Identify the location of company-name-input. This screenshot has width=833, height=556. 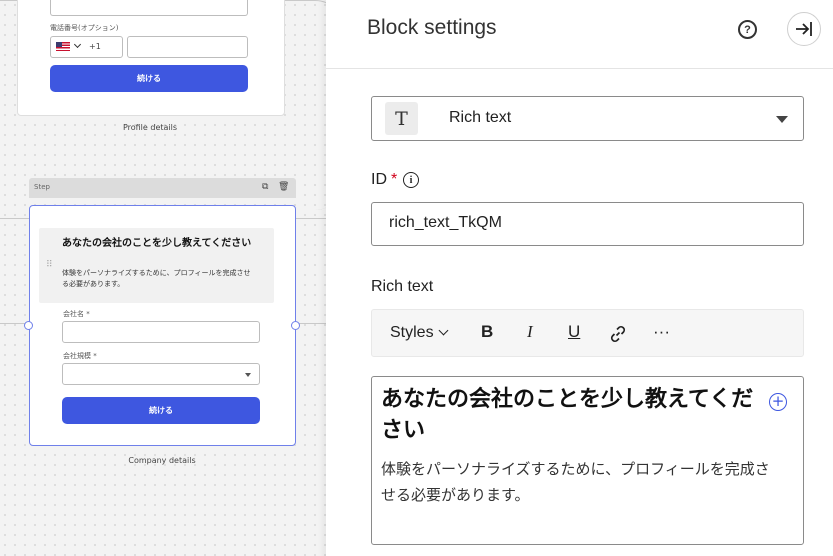
(161, 332).